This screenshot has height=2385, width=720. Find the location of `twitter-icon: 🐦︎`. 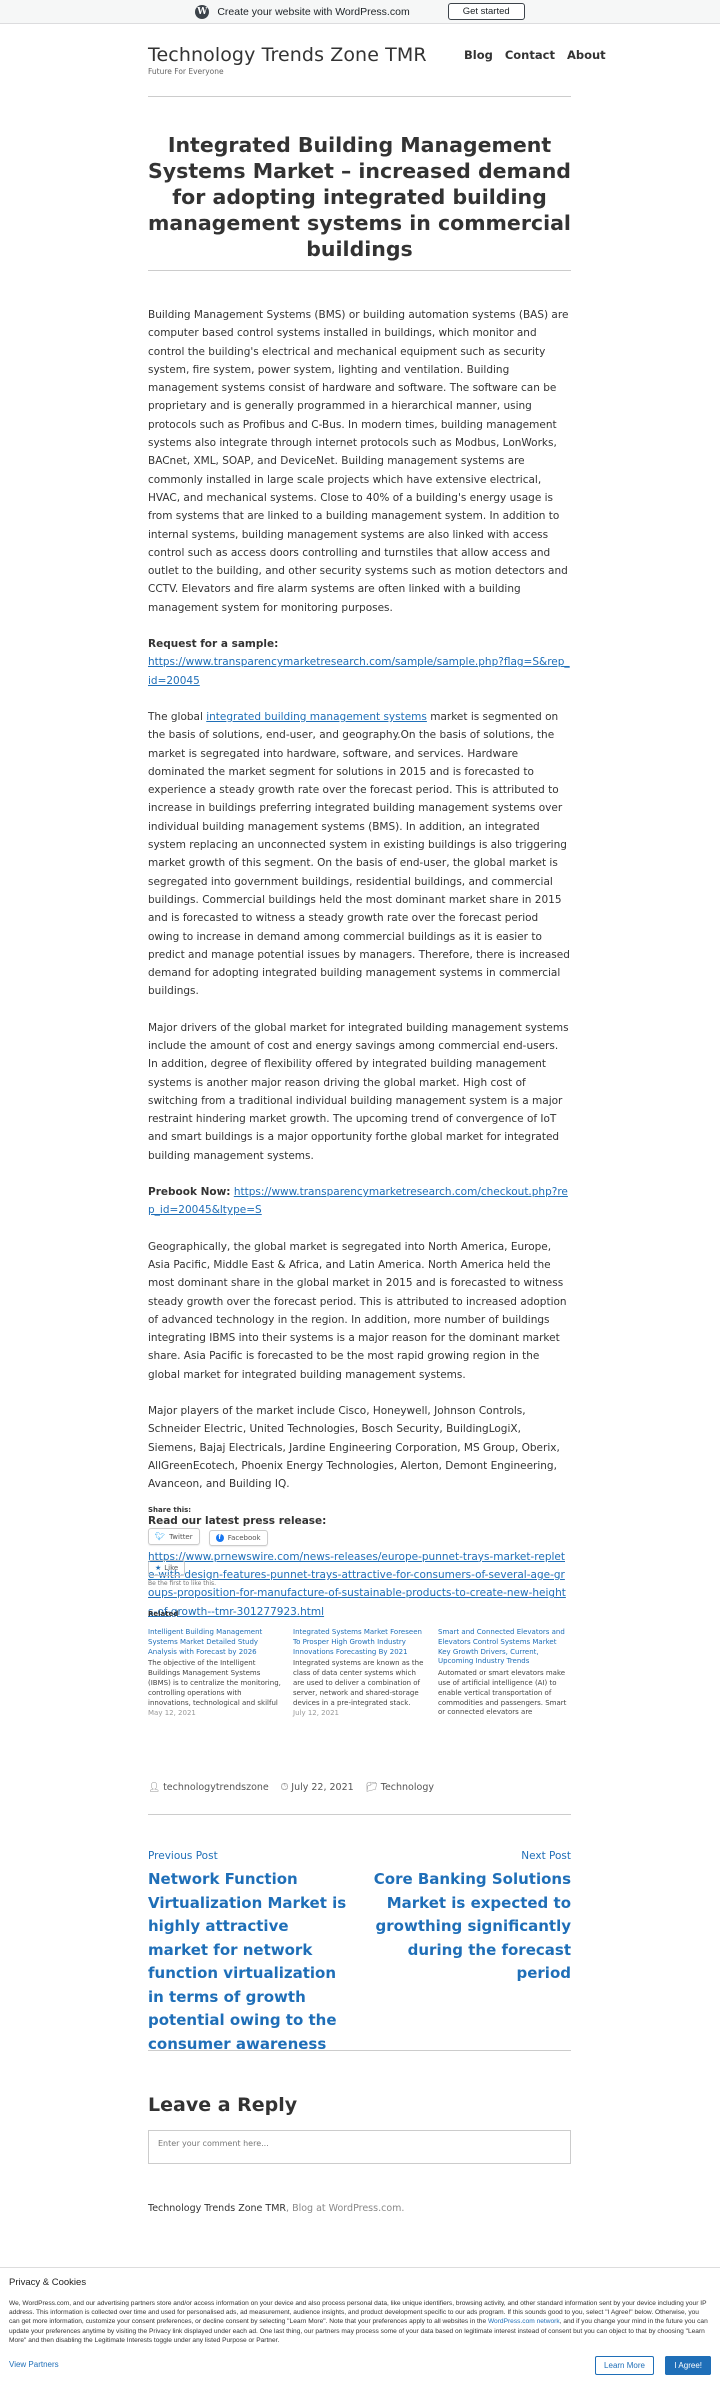

twitter-icon: 🐦︎ is located at coordinates (160, 1536).